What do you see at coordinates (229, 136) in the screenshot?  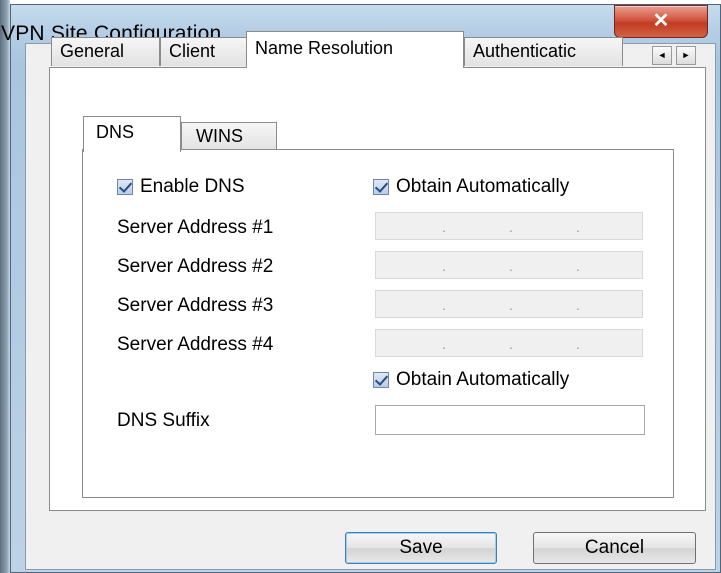 I see `tab-wins: WINS` at bounding box center [229, 136].